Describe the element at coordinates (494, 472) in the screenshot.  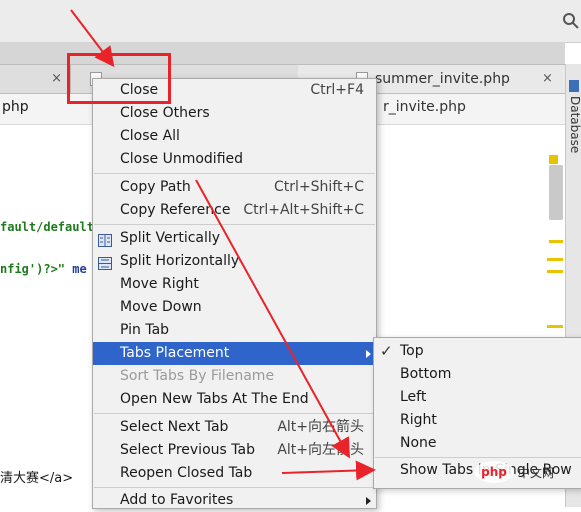
I see `svg-text: php` at that location.